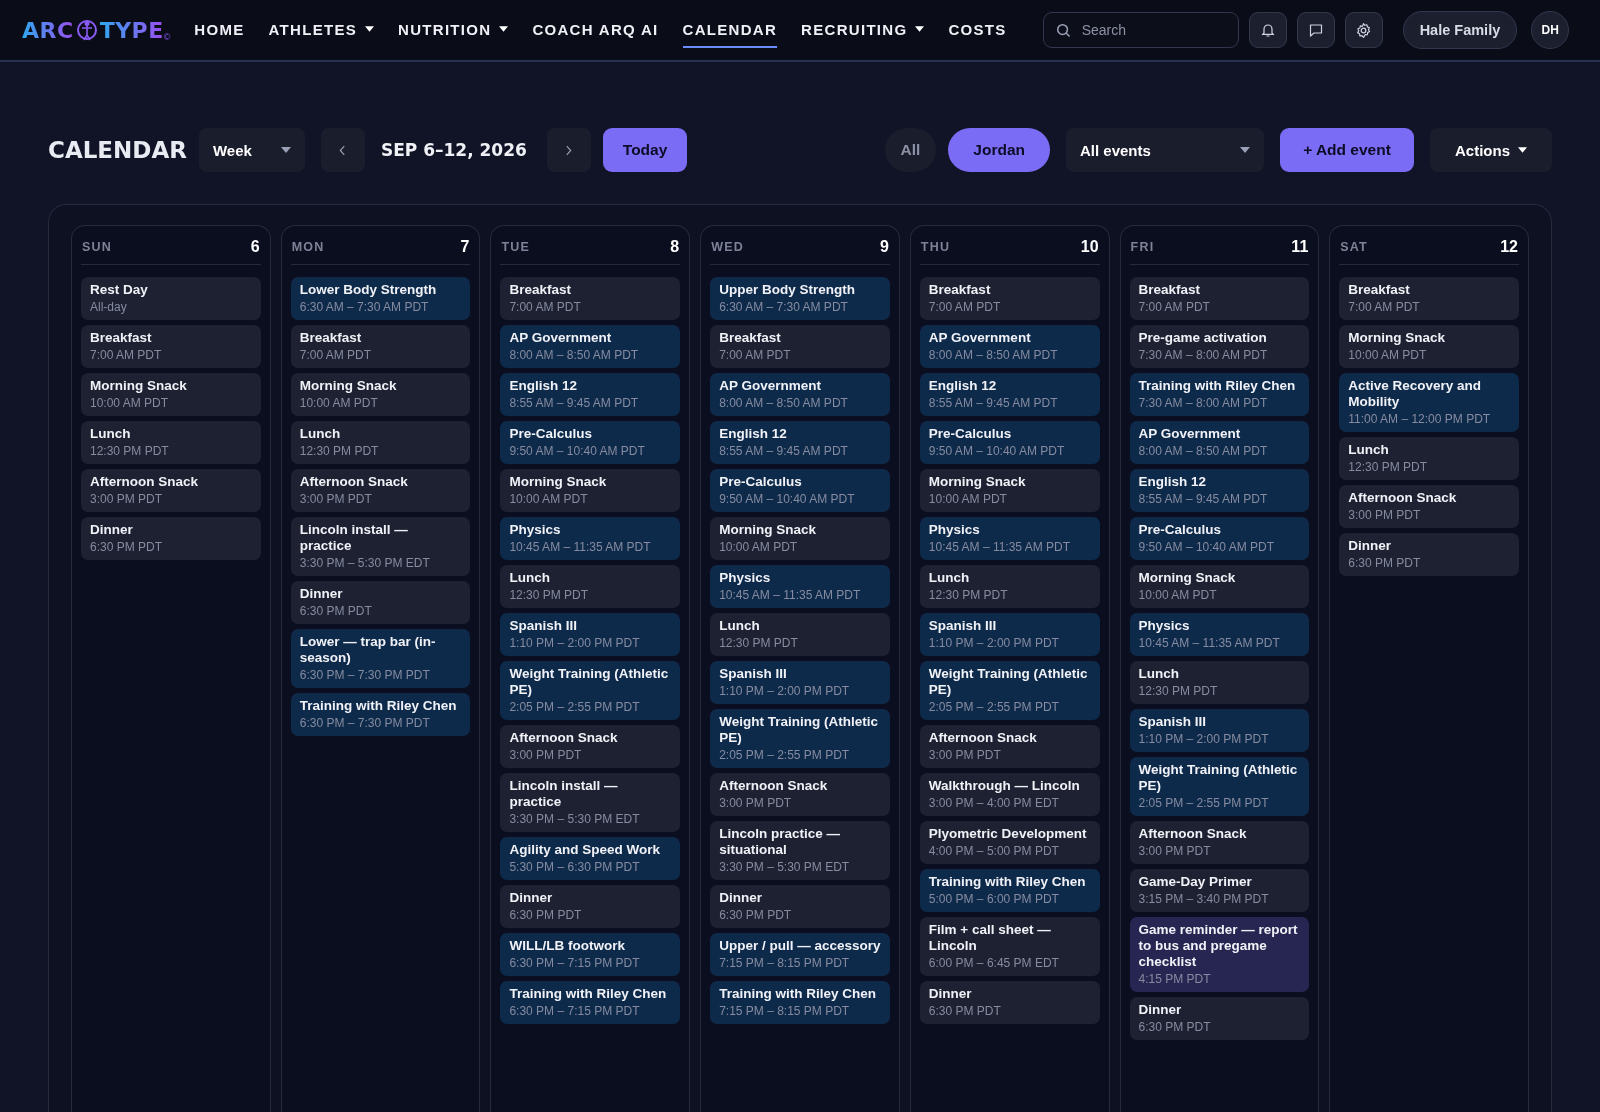 The height and width of the screenshot is (1112, 1600). I want to click on event-card: Agility and Speed Work 5:30 PM – 6:30 PM PDT, so click(590, 858).